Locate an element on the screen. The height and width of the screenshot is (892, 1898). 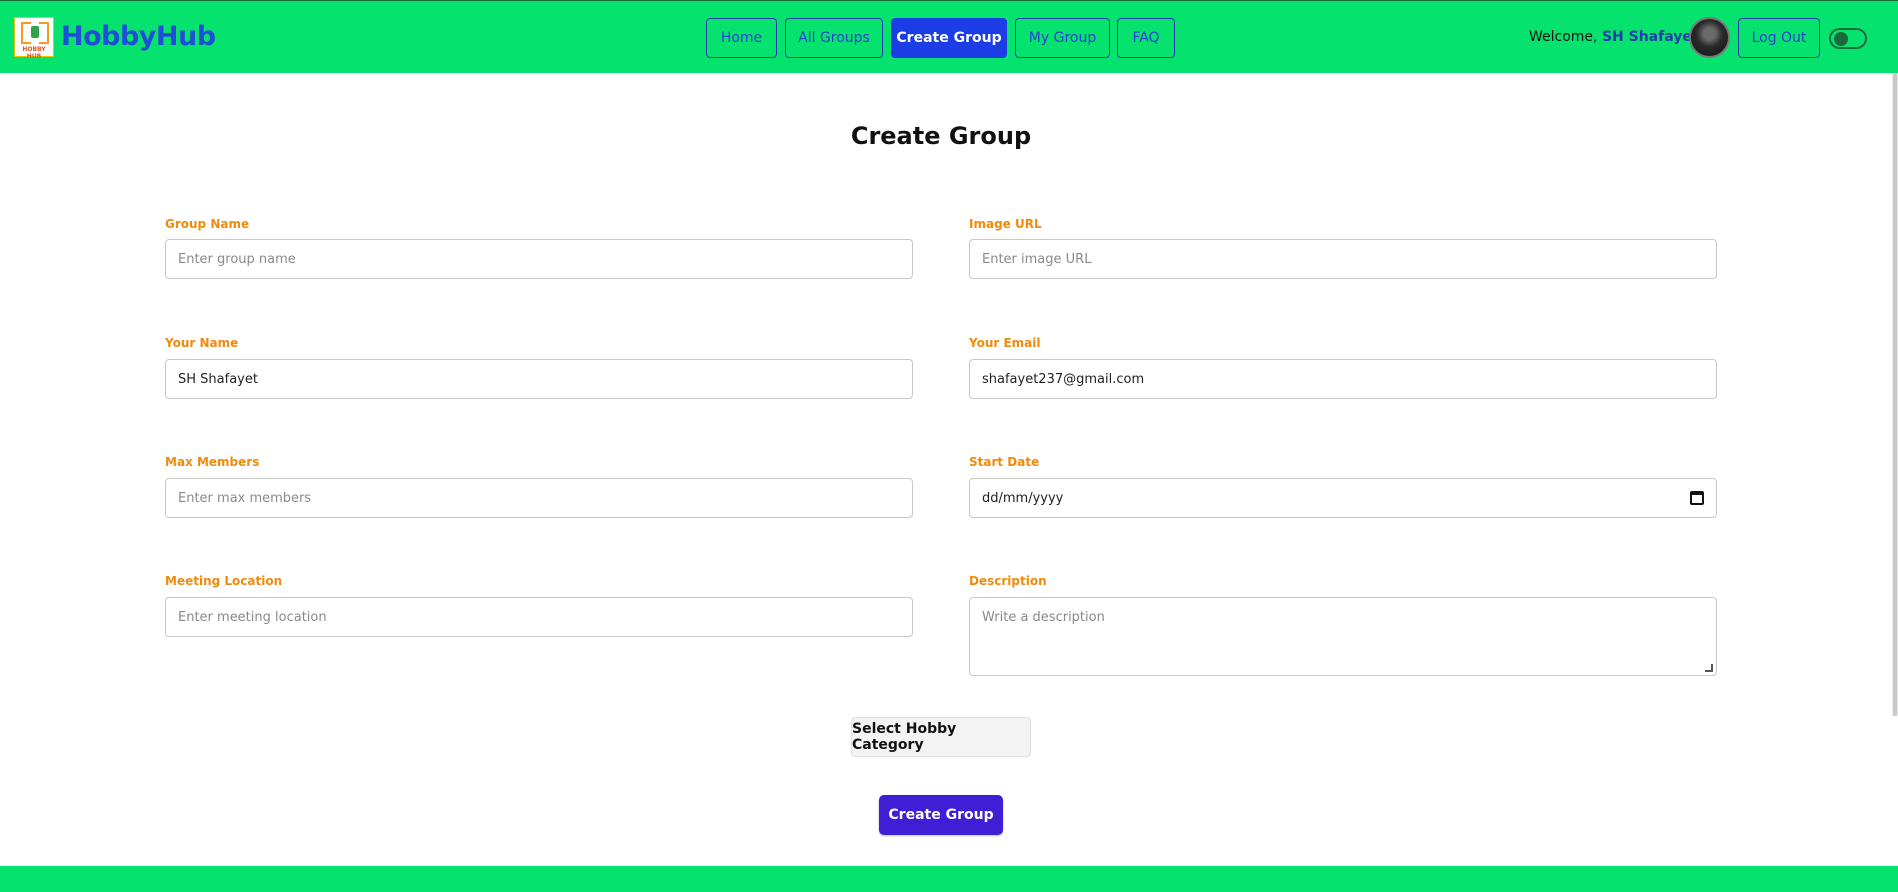
your-name-label: Your Name is located at coordinates (202, 343).